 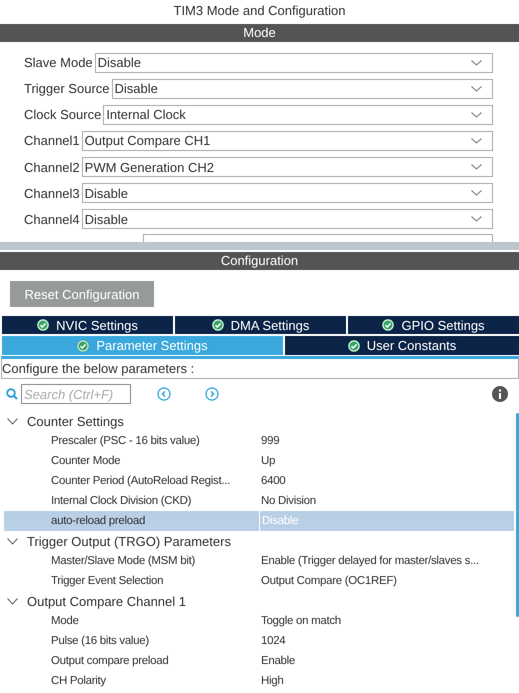 I want to click on field-label: Slave Mode, so click(x=58, y=62).